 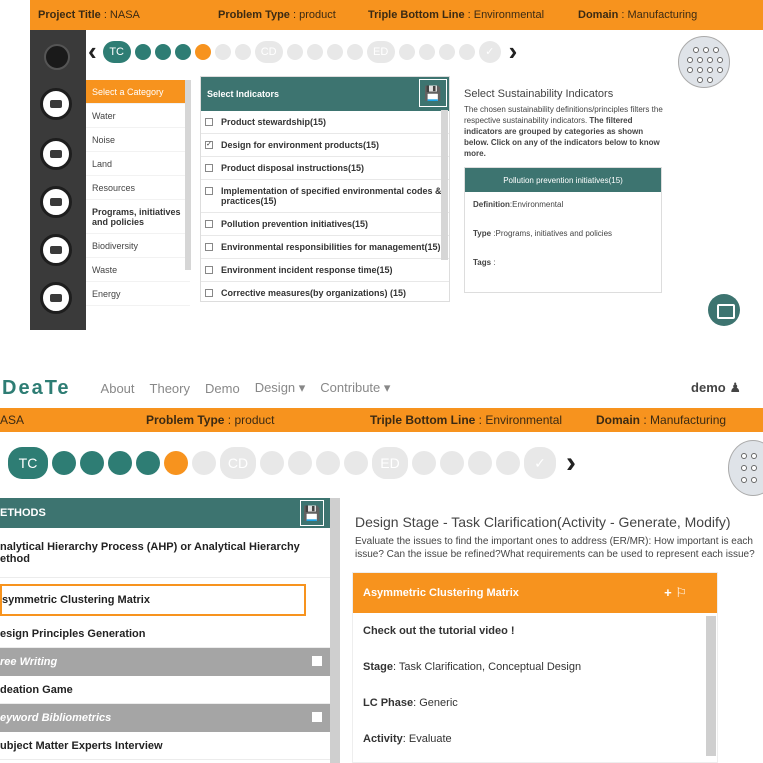 I want to click on category-scrollbar, so click(x=188, y=175).